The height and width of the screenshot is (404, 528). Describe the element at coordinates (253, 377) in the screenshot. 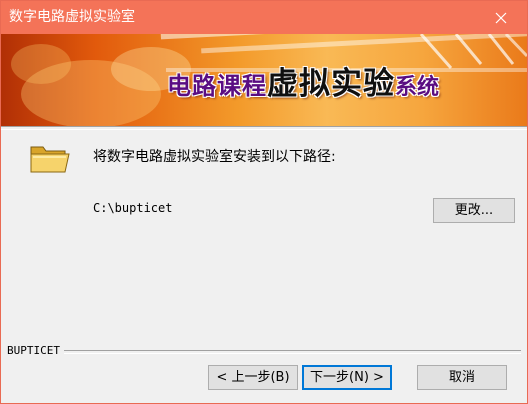

I see `back-button: < 上一步(B)` at that location.